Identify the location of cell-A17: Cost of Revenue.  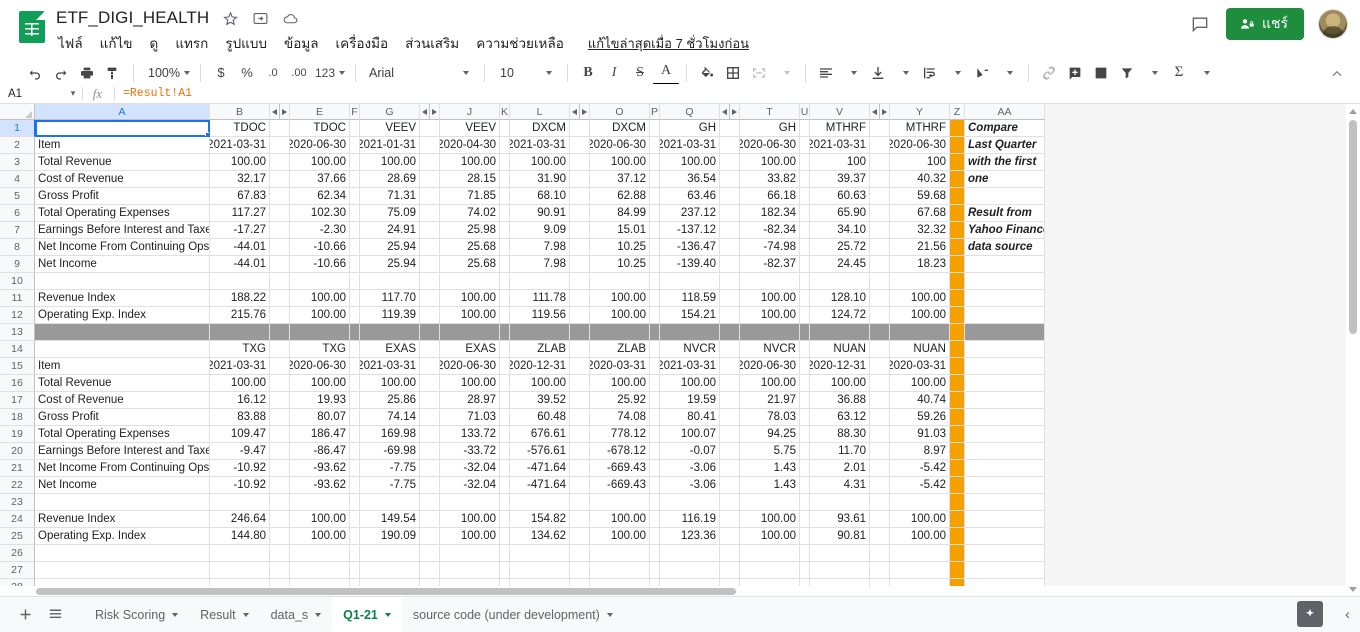
(122, 400).